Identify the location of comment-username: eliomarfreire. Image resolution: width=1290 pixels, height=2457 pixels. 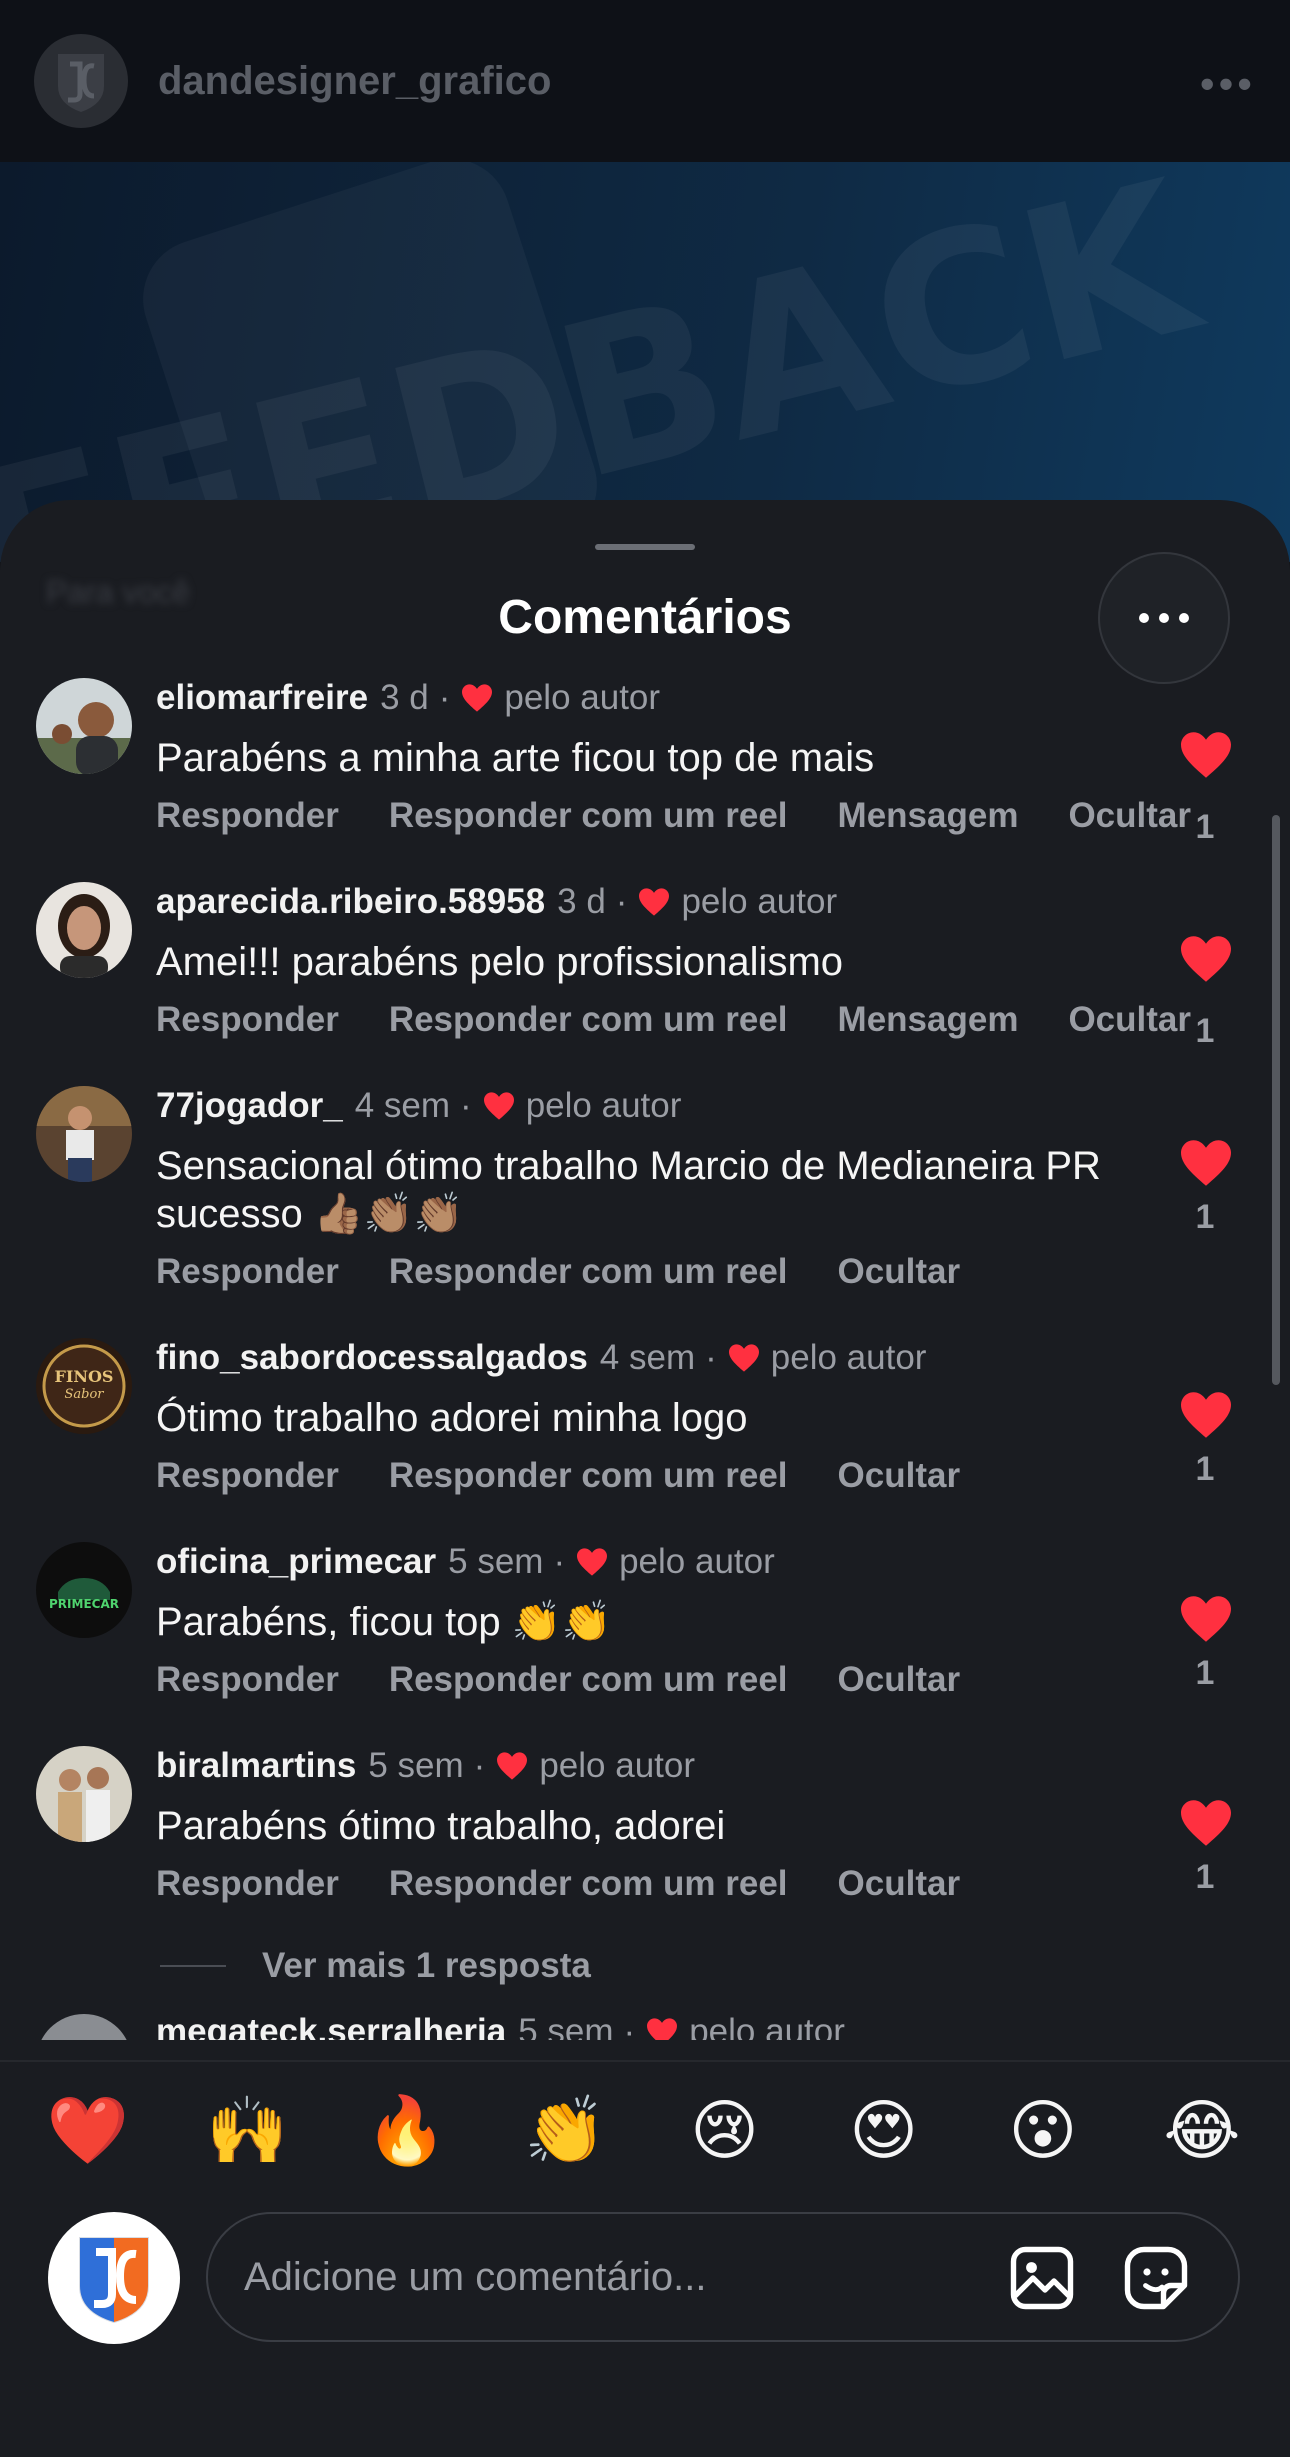
(262, 698).